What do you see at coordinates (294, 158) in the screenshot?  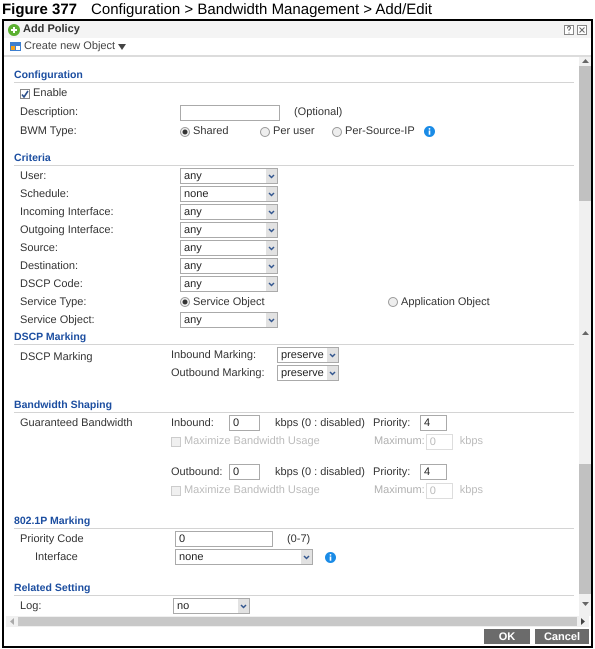 I see `section-heading: Criteria` at bounding box center [294, 158].